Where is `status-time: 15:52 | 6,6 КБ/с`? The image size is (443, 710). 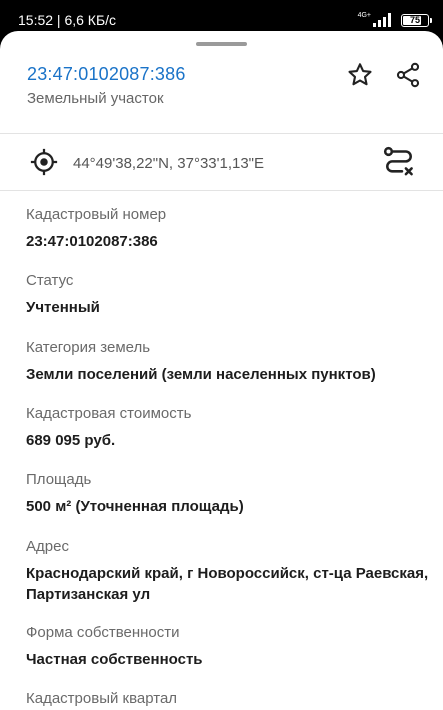 status-time: 15:52 | 6,6 КБ/с is located at coordinates (67, 20).